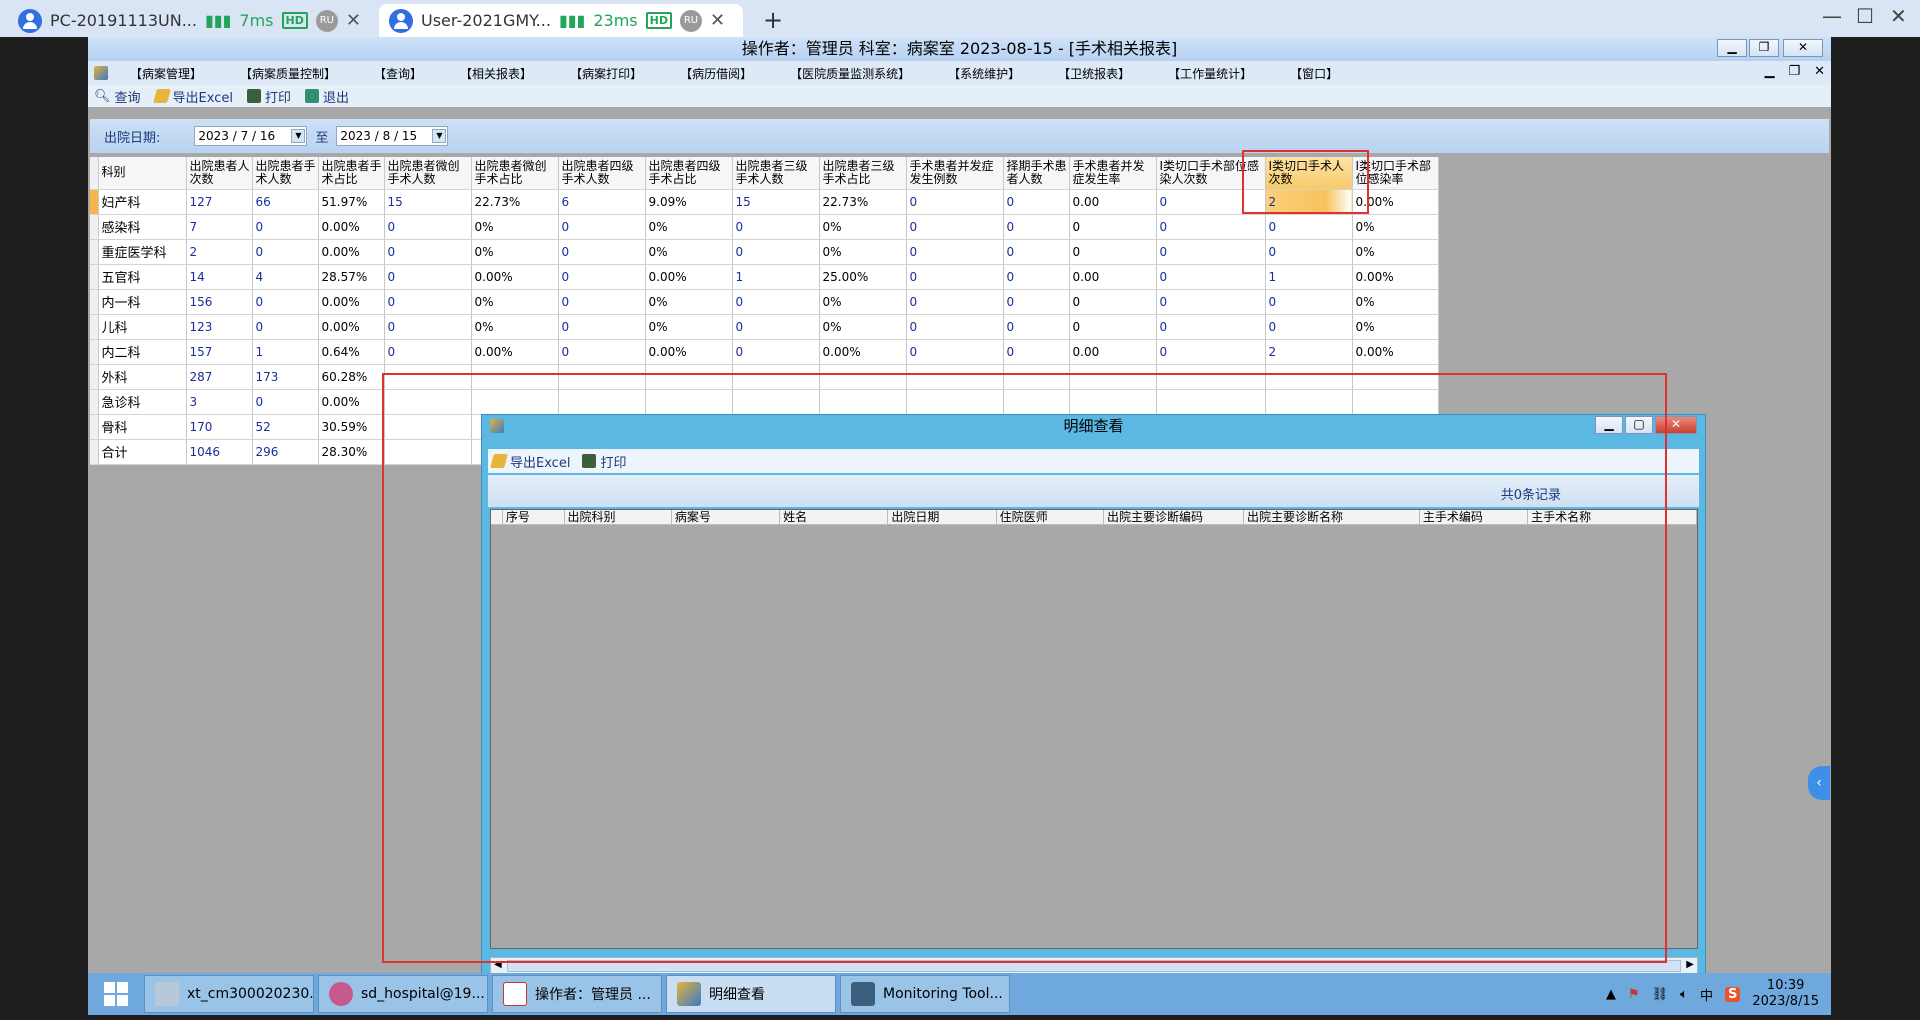  Describe the element at coordinates (863, 202) in the screenshot. I see `table-cell: 22.73%` at that location.